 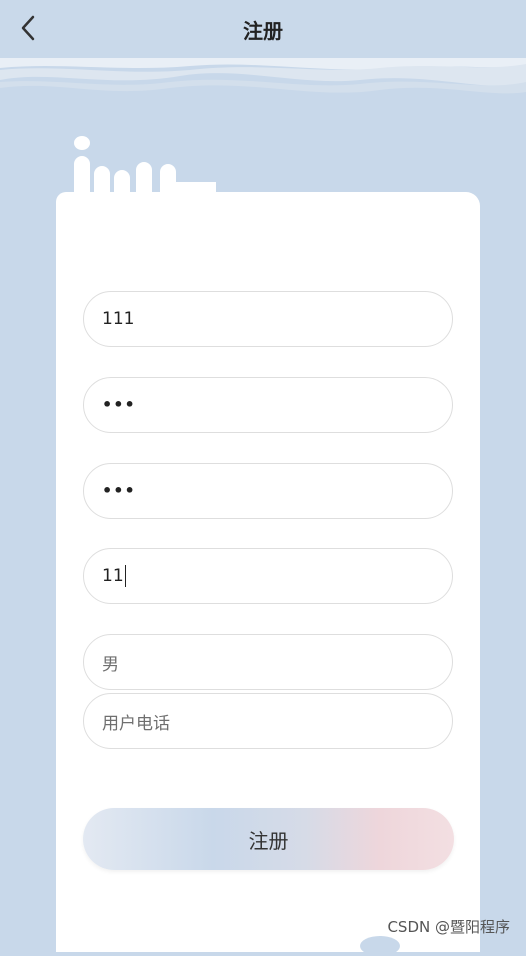 I want to click on app-header: 注册, so click(x=263, y=29).